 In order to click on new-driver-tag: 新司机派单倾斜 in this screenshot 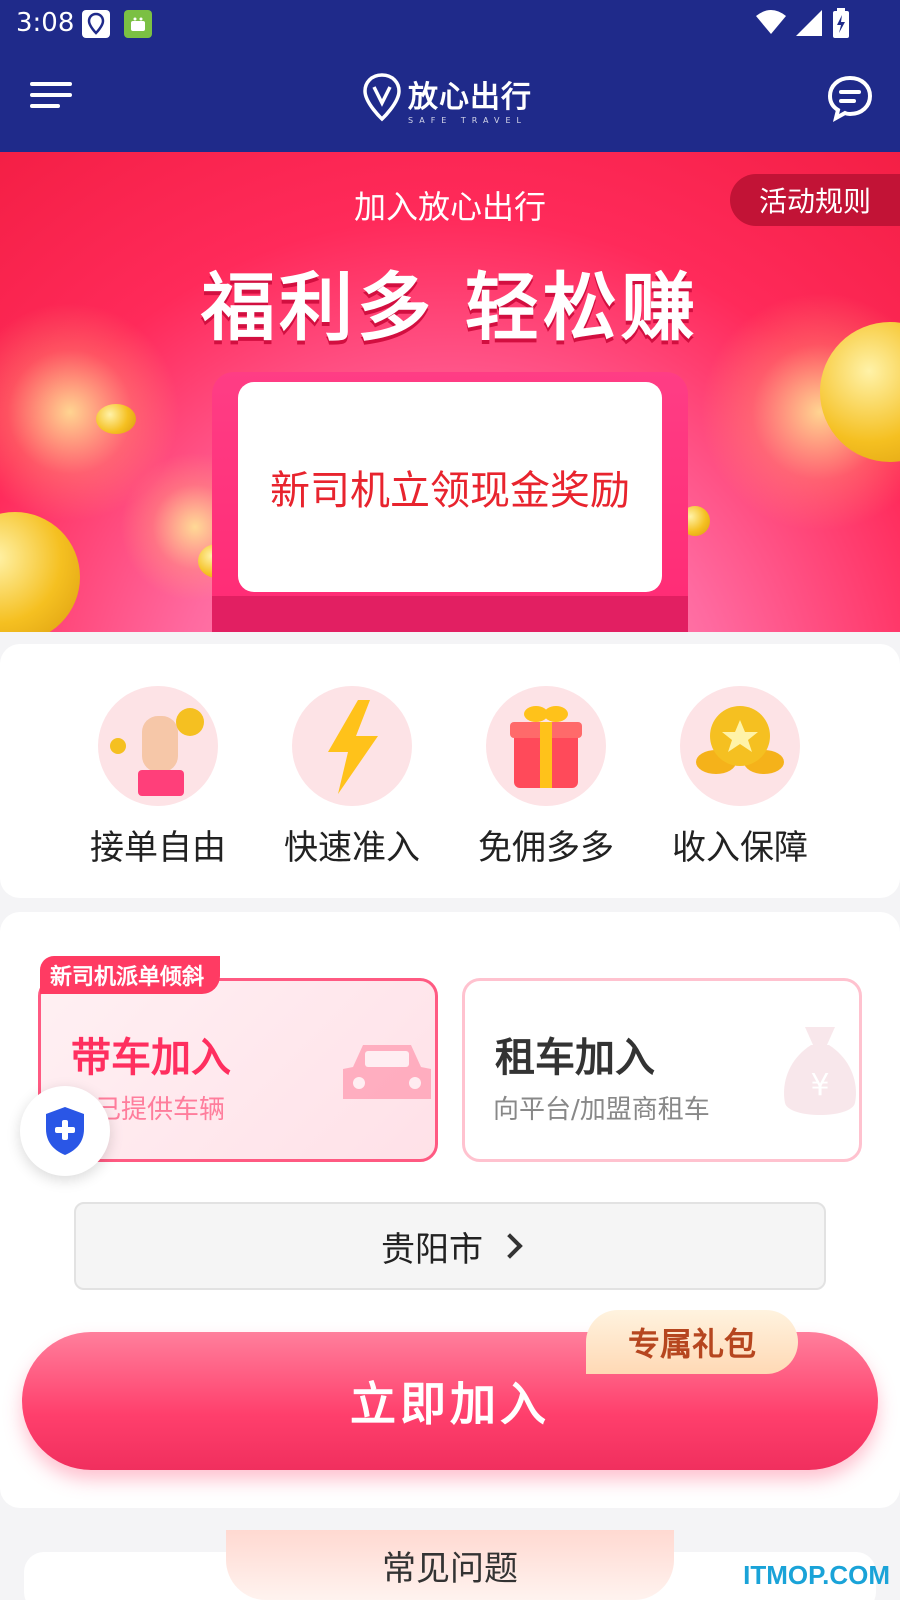, I will do `click(130, 975)`.